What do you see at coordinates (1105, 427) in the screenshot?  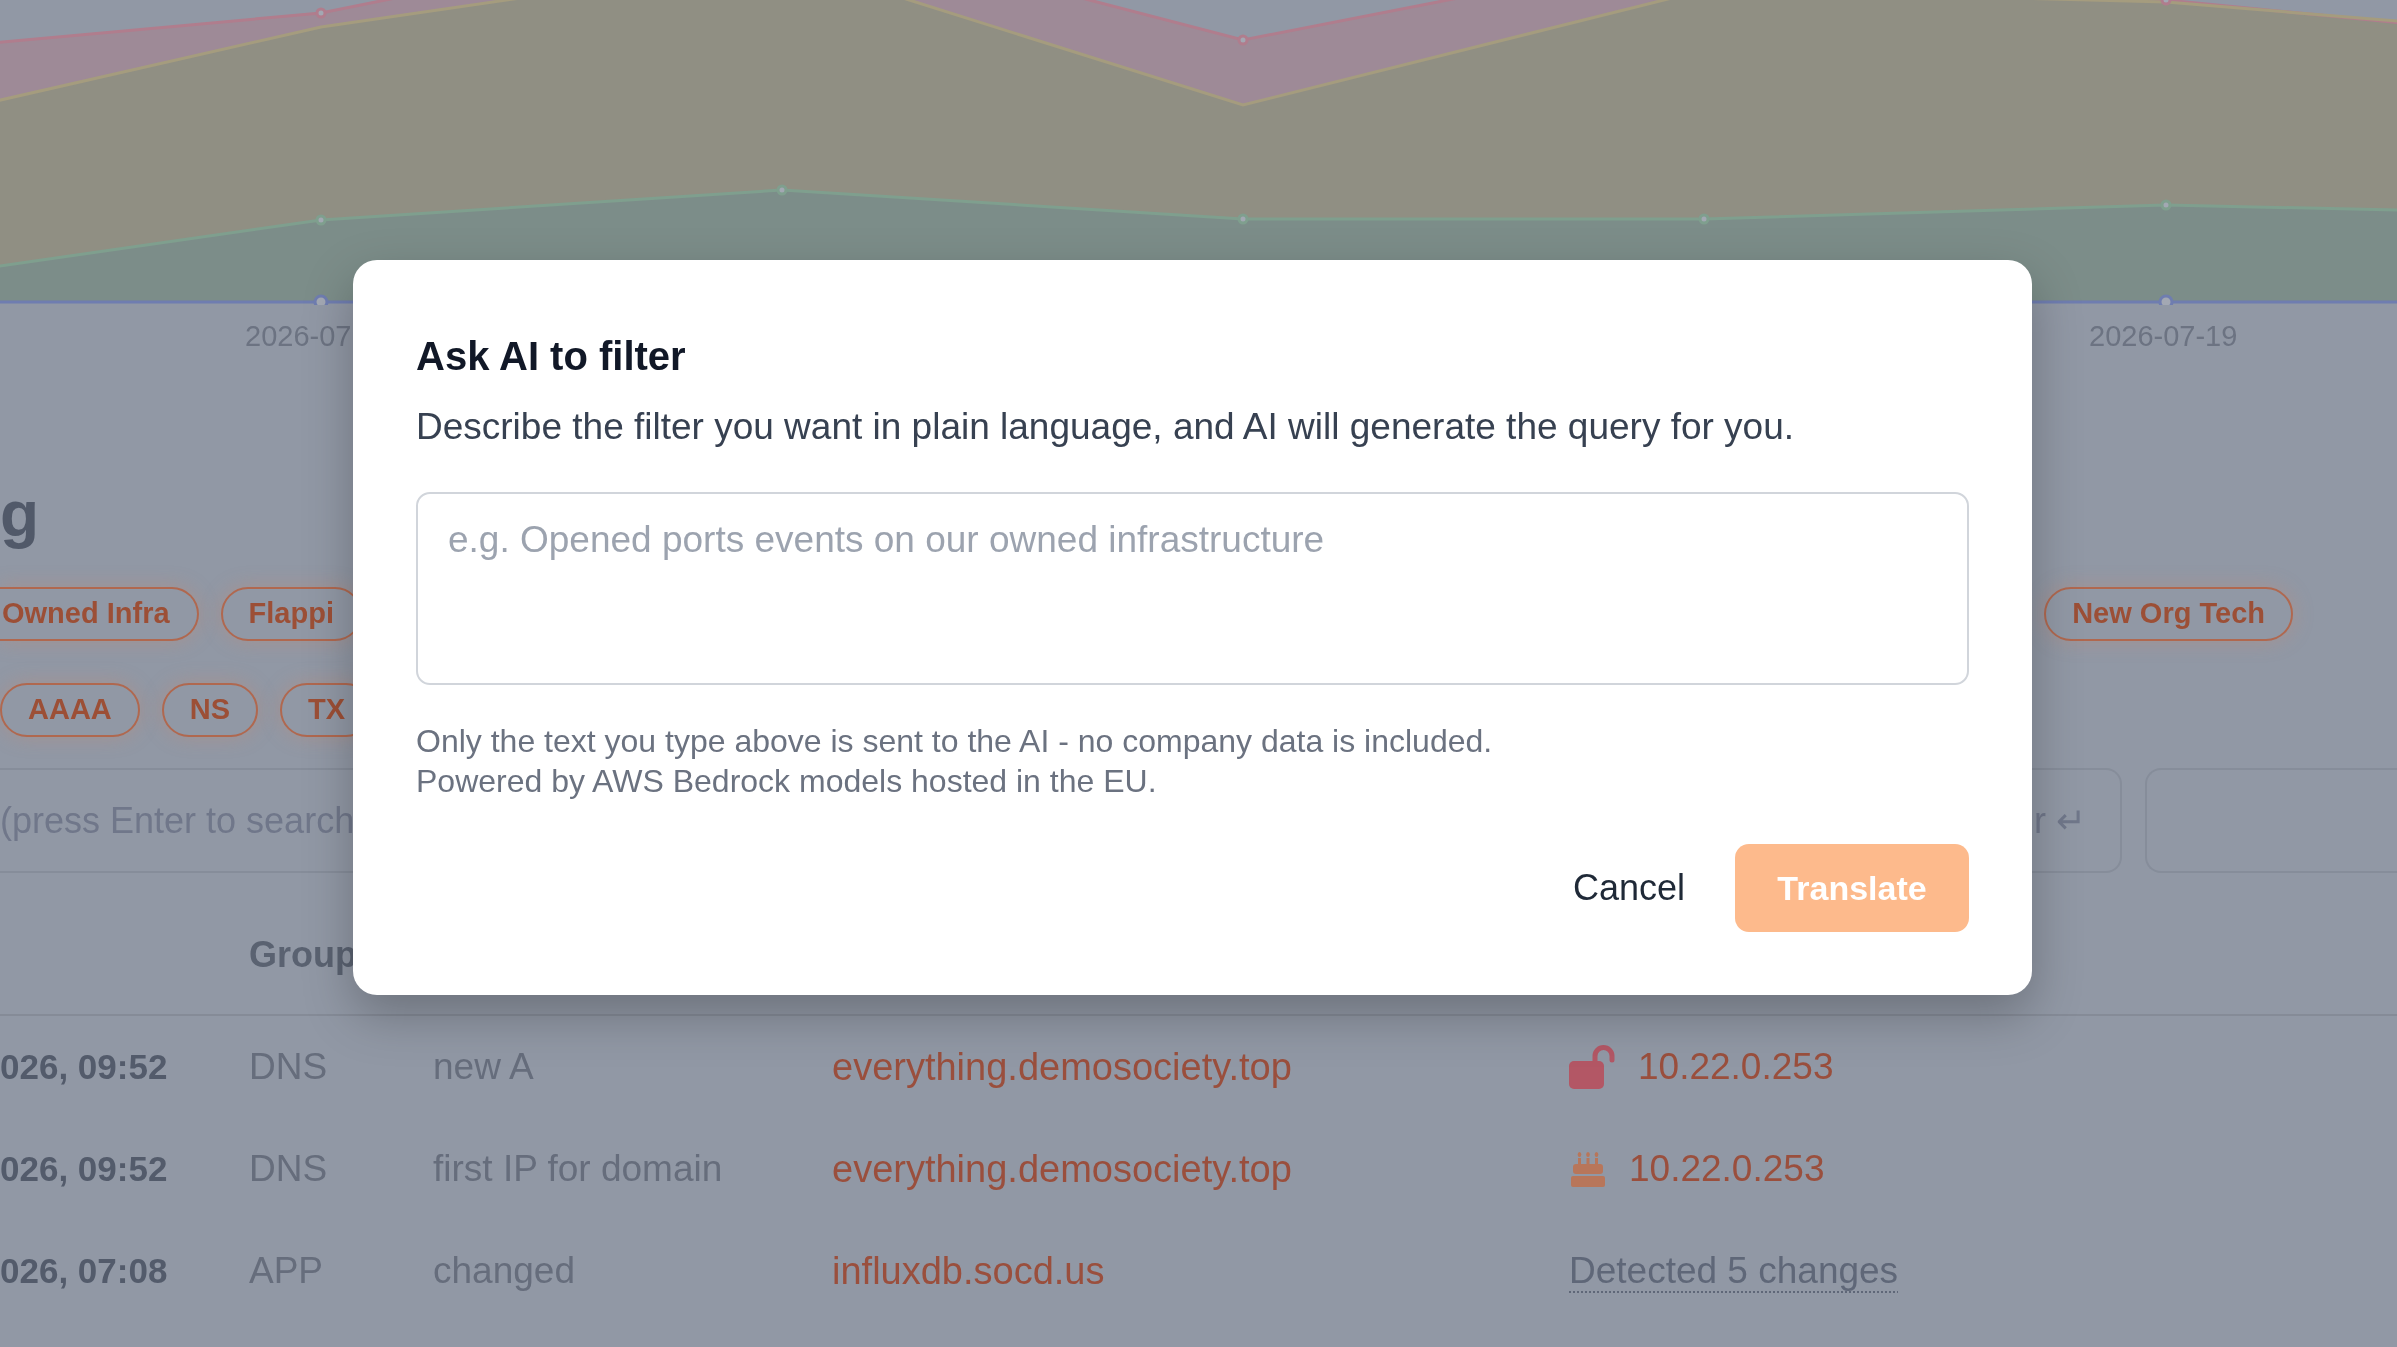 I see `dialog-description: Describe the filter you want in plain language, and AI will generate the query for you.` at bounding box center [1105, 427].